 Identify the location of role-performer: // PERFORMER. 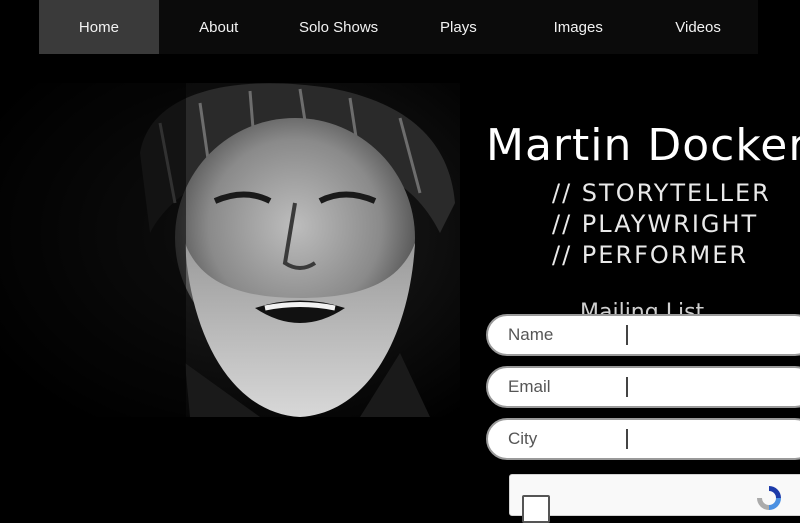
(650, 255).